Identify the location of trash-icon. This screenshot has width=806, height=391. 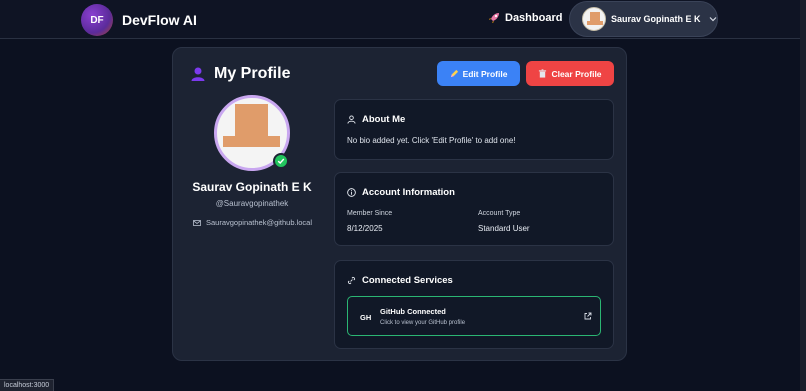
(543, 73).